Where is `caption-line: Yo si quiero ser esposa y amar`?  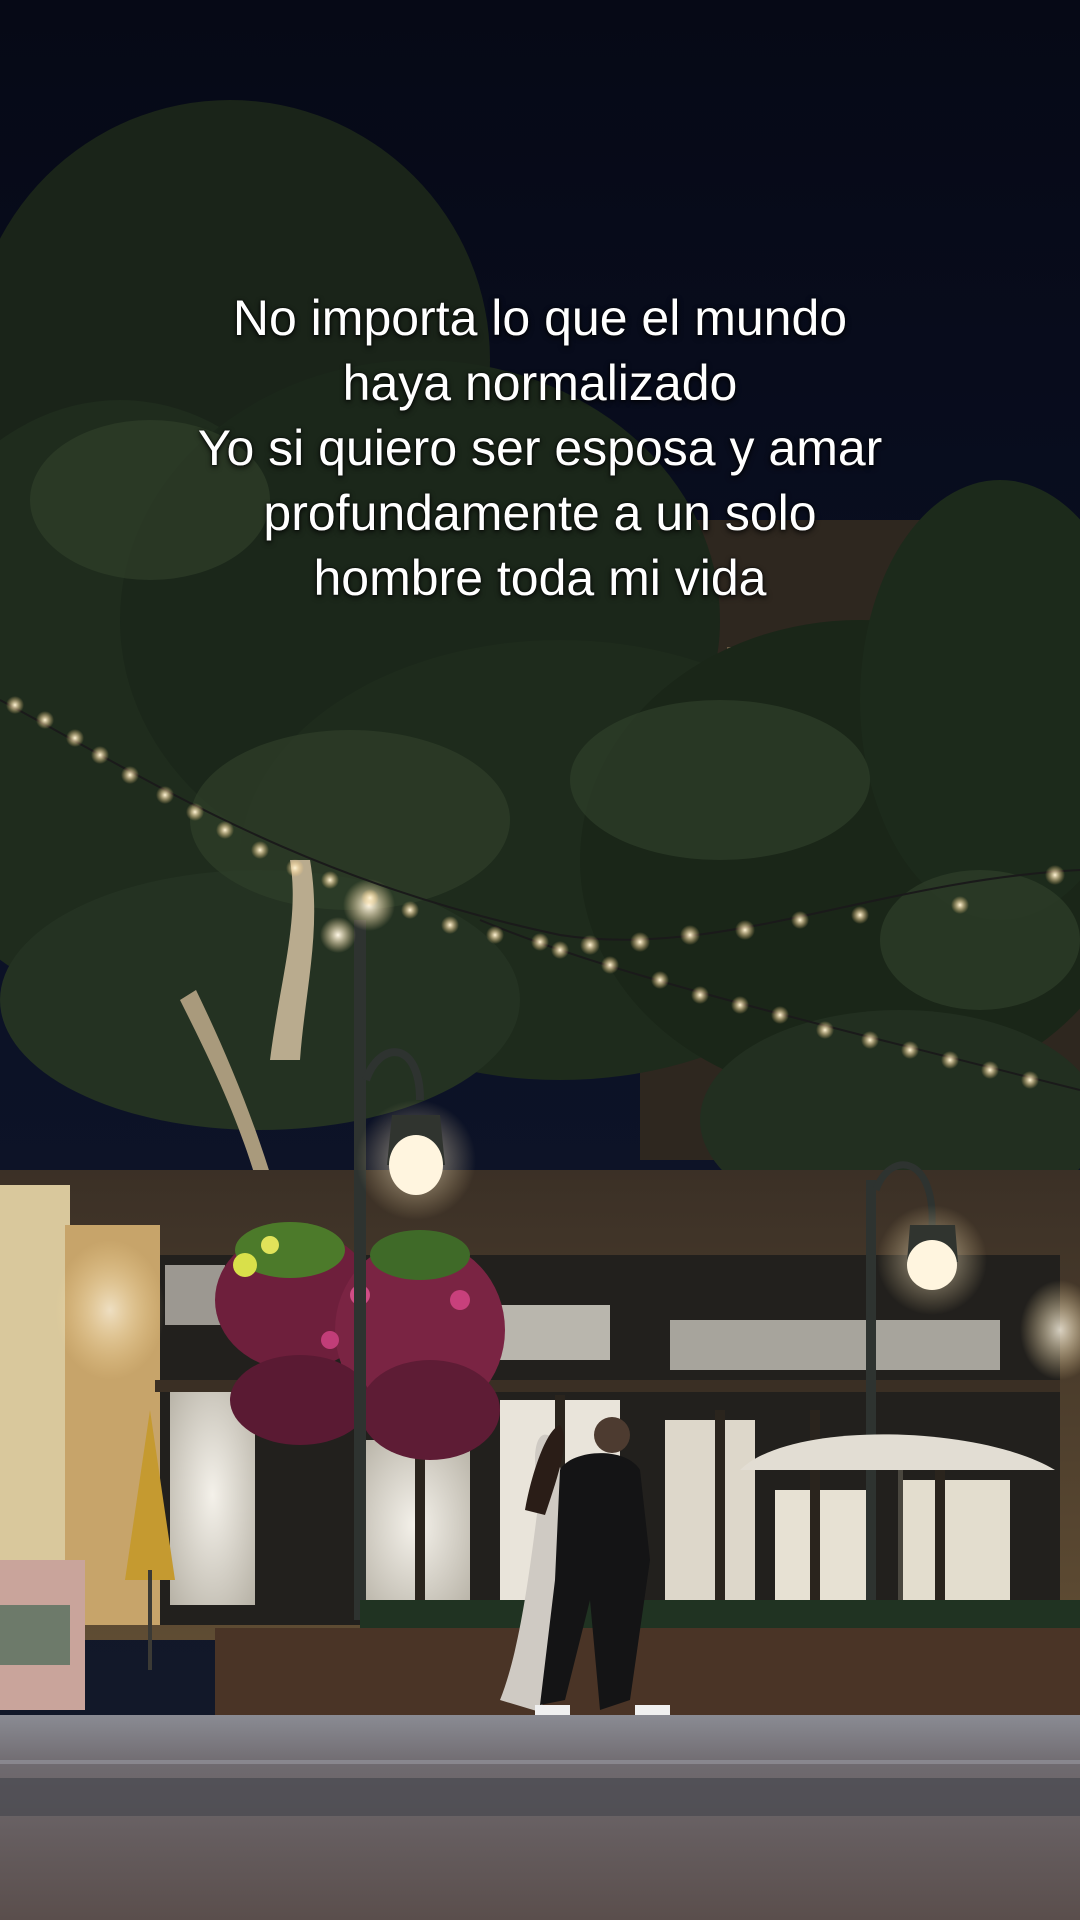
caption-line: Yo si quiero ser esposa y amar is located at coordinates (540, 448).